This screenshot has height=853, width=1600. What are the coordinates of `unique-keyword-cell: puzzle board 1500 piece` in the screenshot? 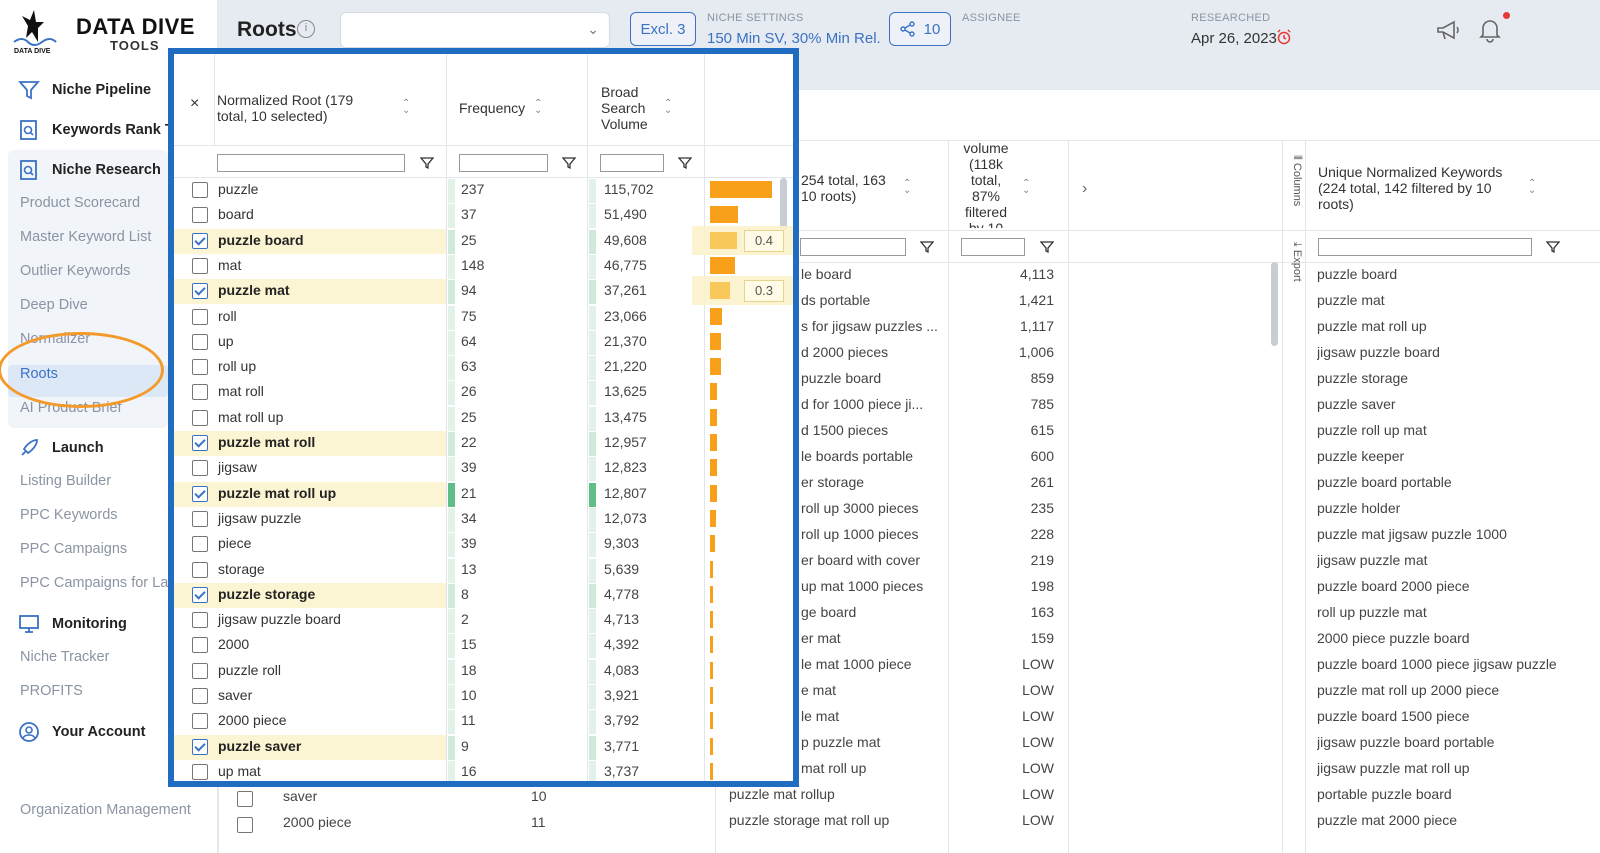 It's located at (1457, 716).